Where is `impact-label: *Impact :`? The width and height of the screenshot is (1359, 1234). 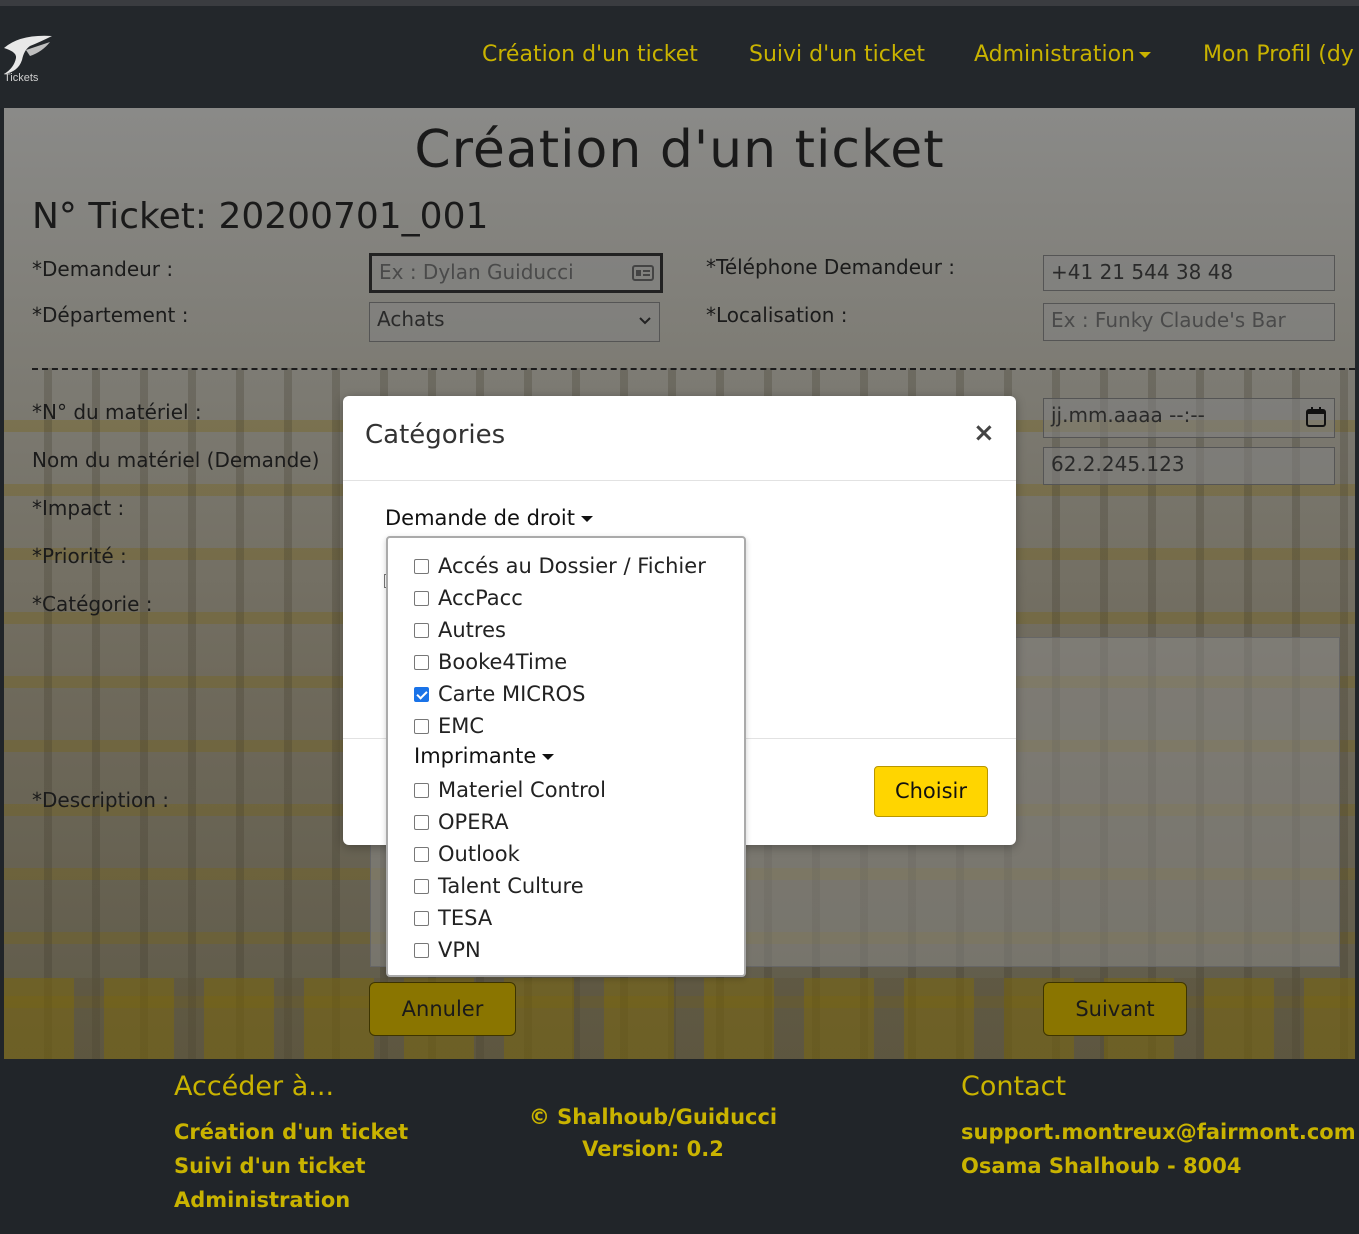
impact-label: *Impact : is located at coordinates (78, 508).